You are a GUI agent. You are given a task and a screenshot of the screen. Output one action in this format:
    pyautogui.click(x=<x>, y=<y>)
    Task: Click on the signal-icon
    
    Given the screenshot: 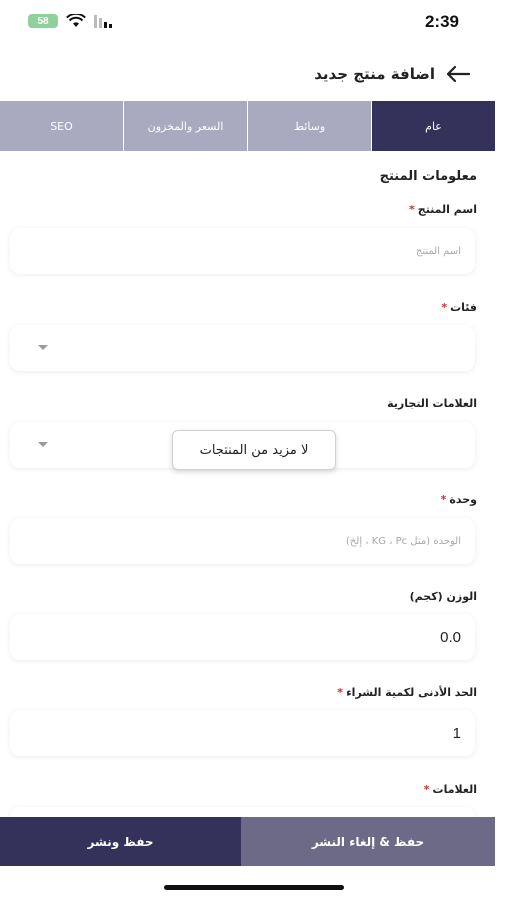 What is the action you would take?
    pyautogui.click(x=103, y=21)
    